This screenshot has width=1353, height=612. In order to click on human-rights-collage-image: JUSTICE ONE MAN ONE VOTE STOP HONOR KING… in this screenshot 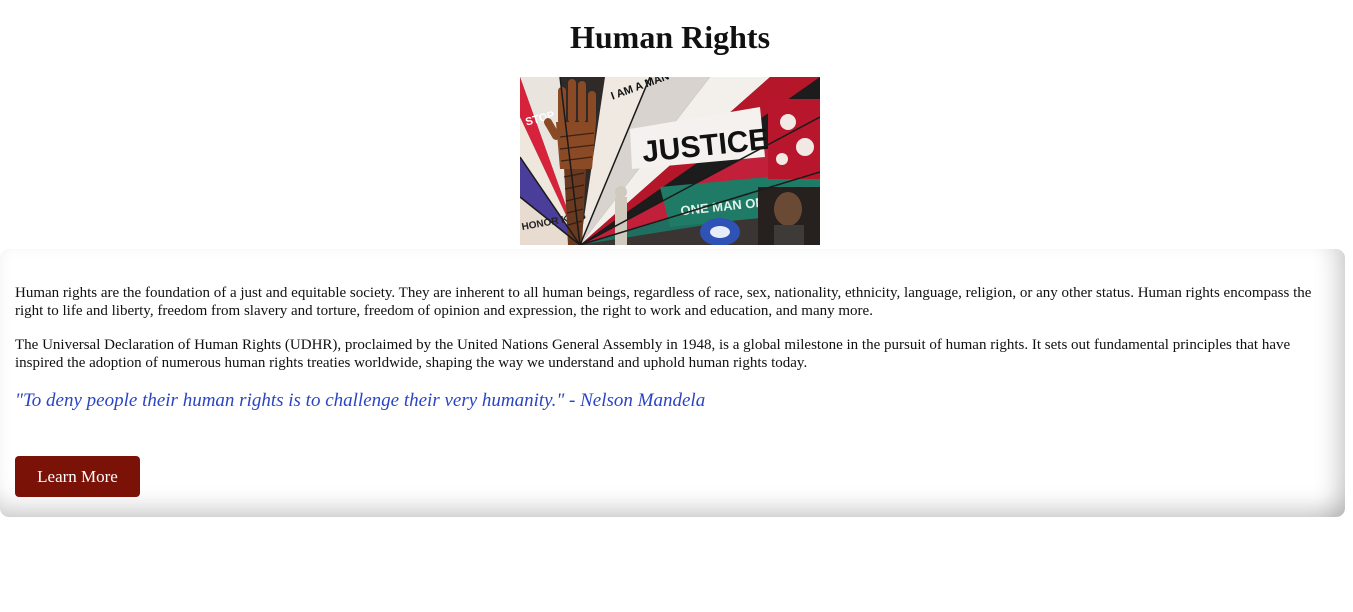, I will do `click(670, 161)`.